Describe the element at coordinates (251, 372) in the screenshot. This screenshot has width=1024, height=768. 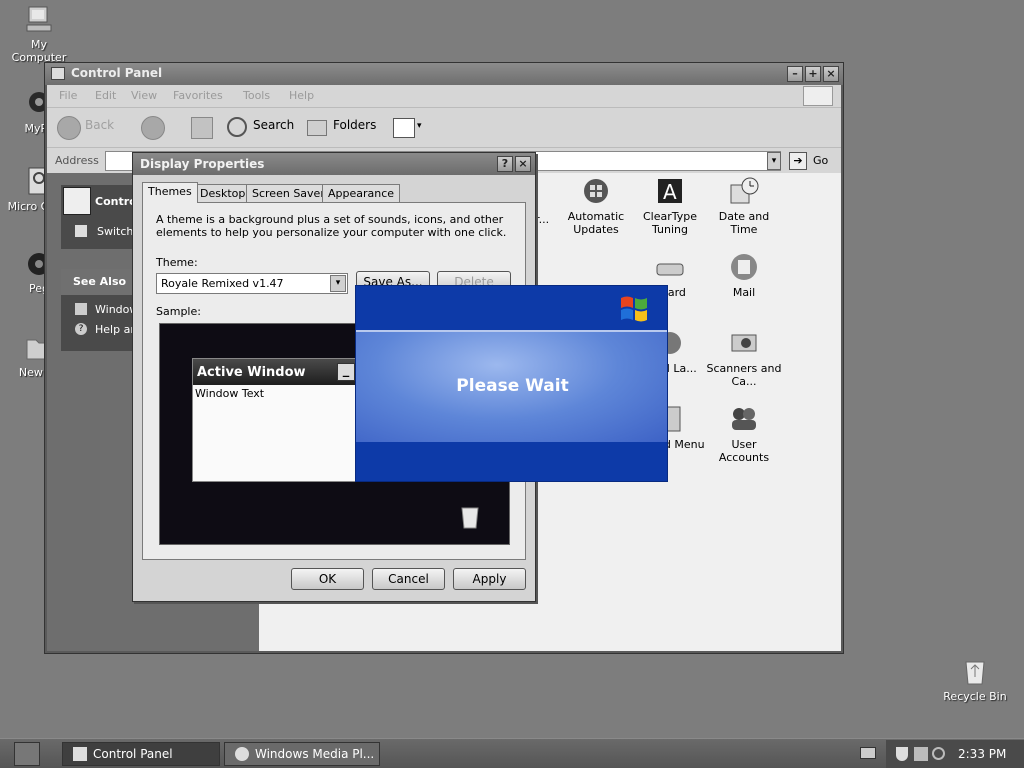
I see `sample-window-title: Active Window` at that location.